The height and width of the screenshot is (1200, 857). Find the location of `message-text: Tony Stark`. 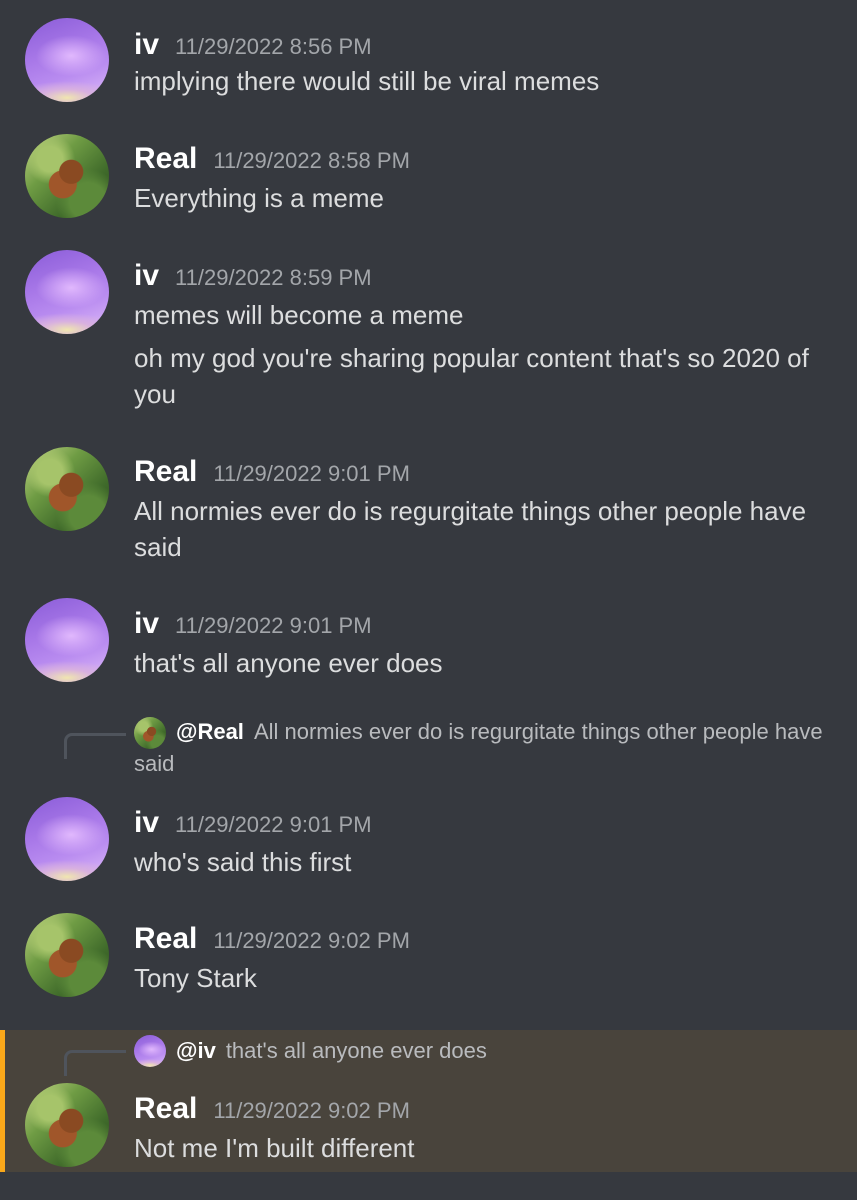

message-text: Tony Stark is located at coordinates (195, 978).